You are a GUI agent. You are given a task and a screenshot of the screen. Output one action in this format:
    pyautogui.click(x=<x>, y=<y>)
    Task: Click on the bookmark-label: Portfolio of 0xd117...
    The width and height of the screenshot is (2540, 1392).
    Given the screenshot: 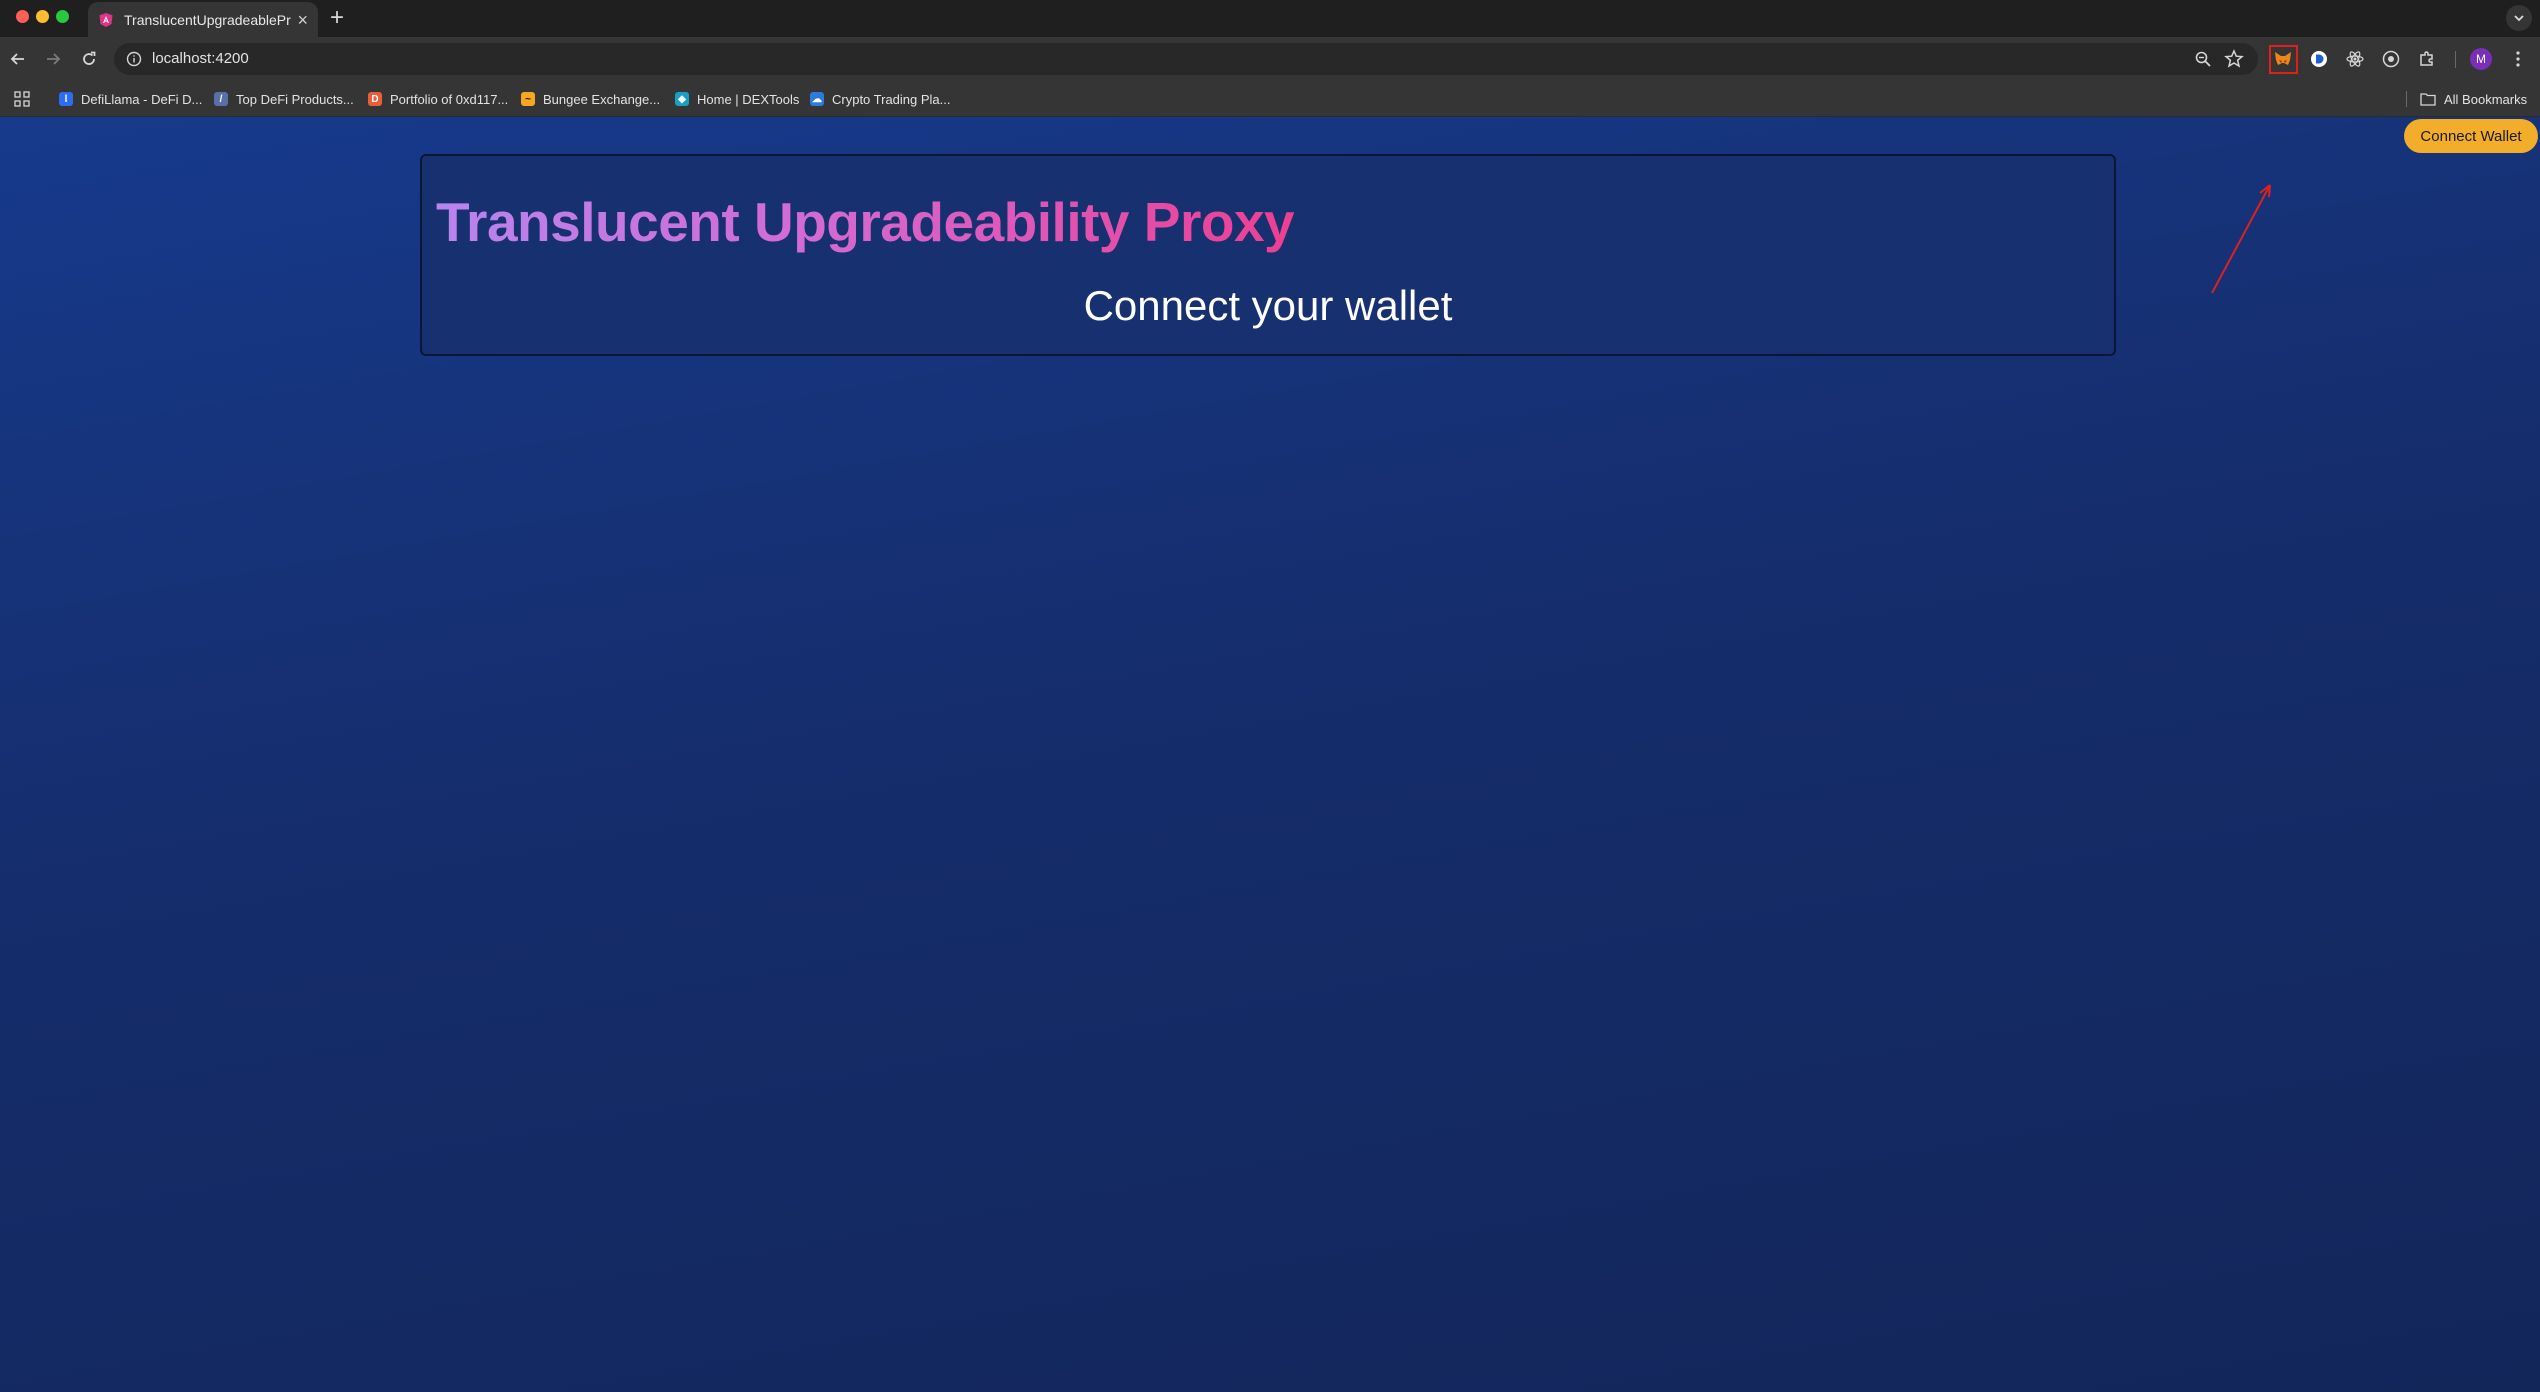 What is the action you would take?
    pyautogui.click(x=449, y=99)
    